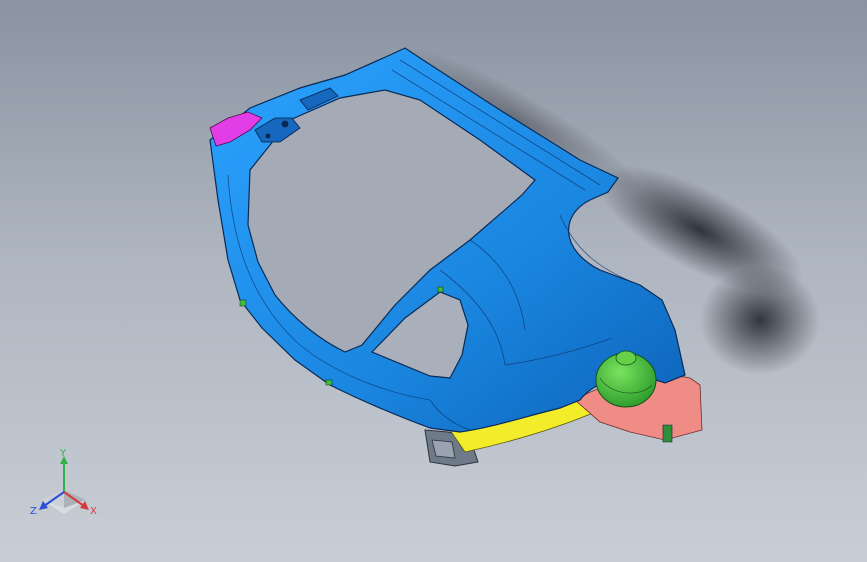 Image resolution: width=867 pixels, height=562 pixels. I want to click on y-axis-arrow-icon, so click(64, 474).